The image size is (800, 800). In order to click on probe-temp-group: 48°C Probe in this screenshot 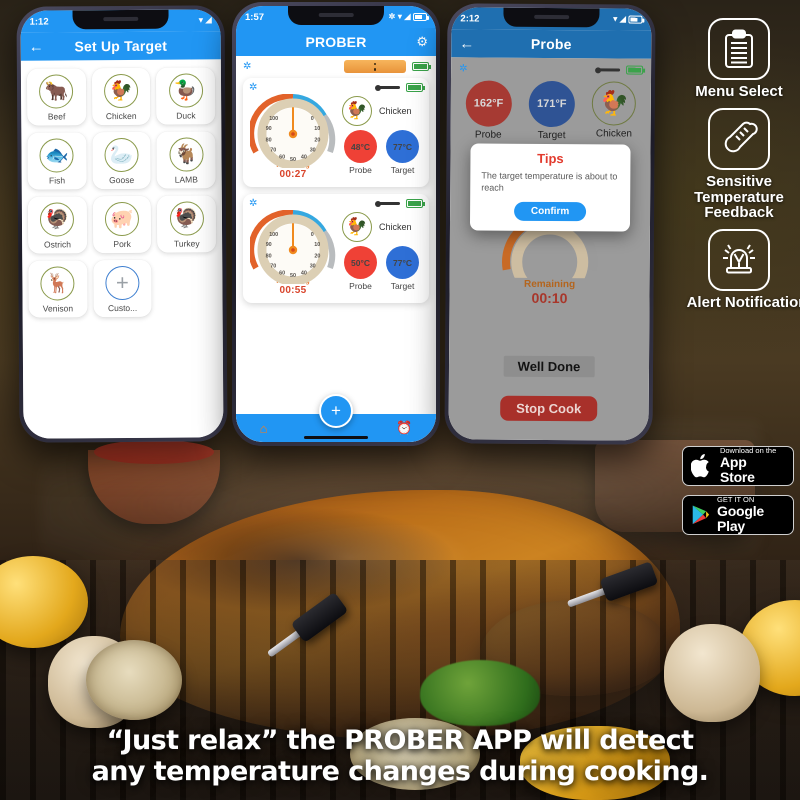, I will do `click(360, 152)`.